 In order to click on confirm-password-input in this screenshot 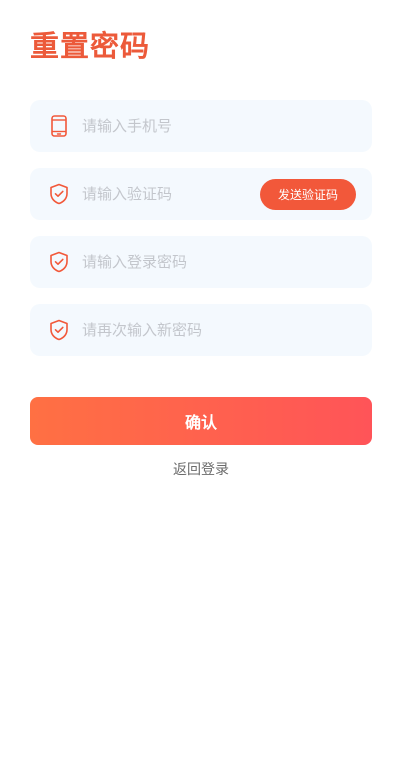, I will do `click(182, 330)`.